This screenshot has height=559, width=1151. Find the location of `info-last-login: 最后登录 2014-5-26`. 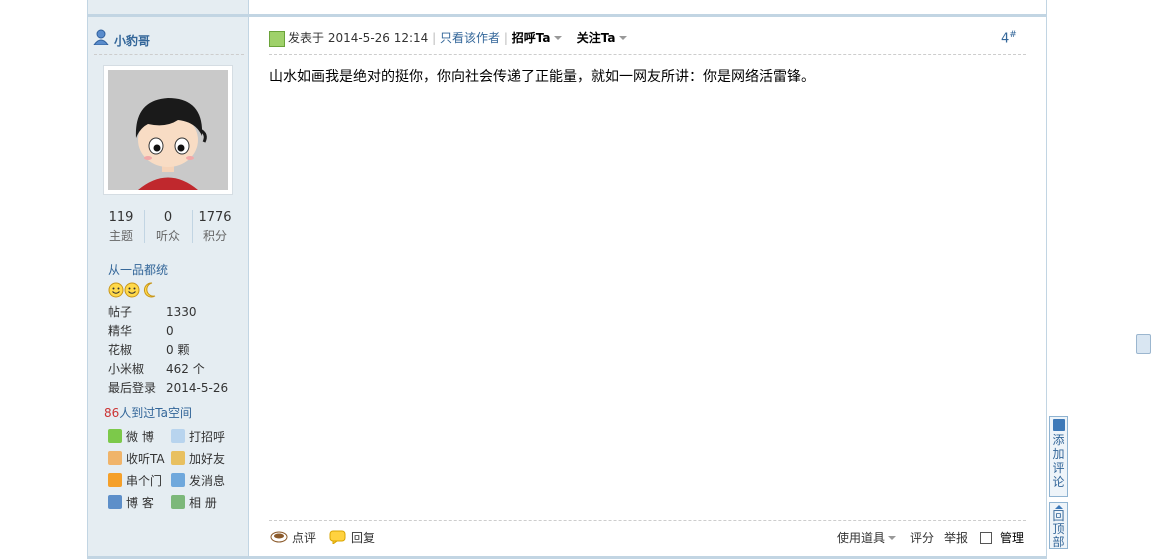

info-last-login: 最后登录 2014-5-26 is located at coordinates (168, 388).